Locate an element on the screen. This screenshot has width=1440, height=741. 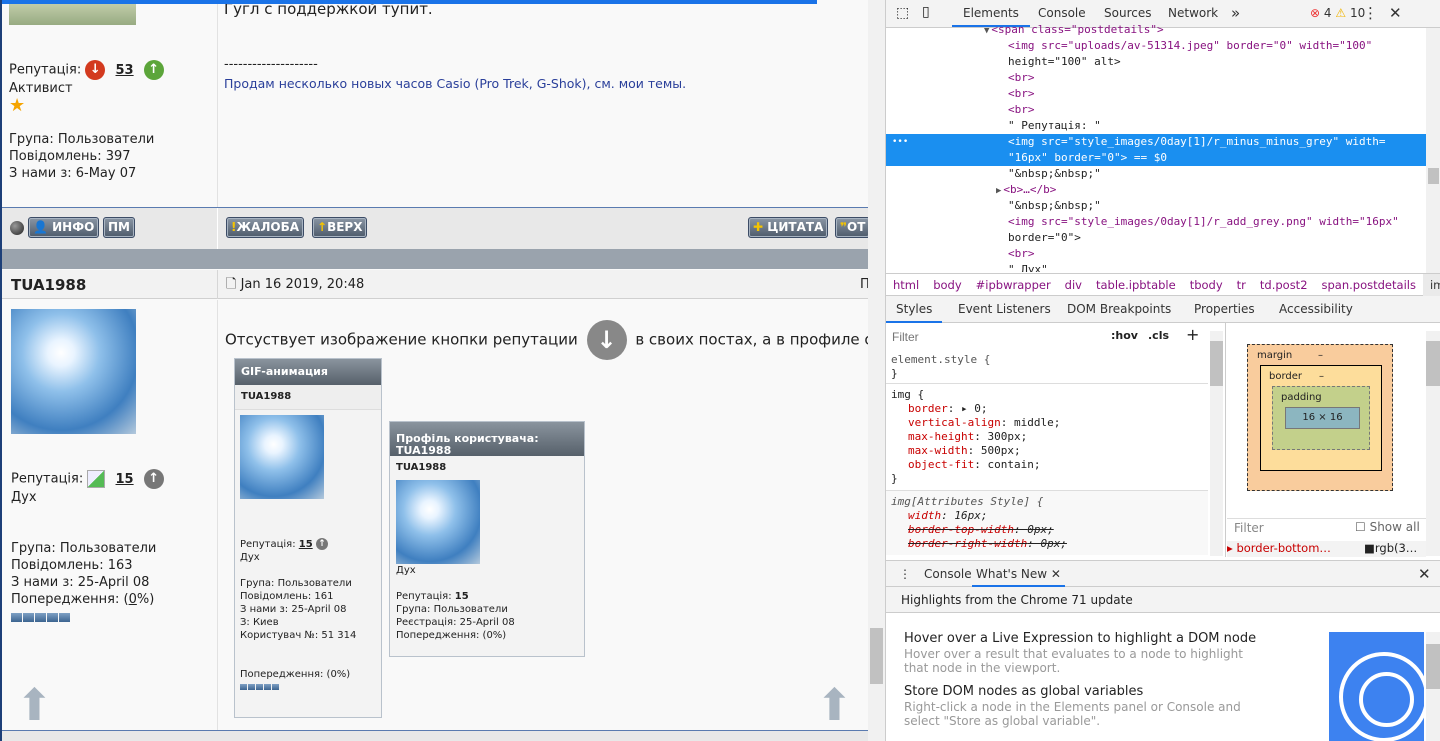
close-drawer-icon: ✕ is located at coordinates (1424, 574).